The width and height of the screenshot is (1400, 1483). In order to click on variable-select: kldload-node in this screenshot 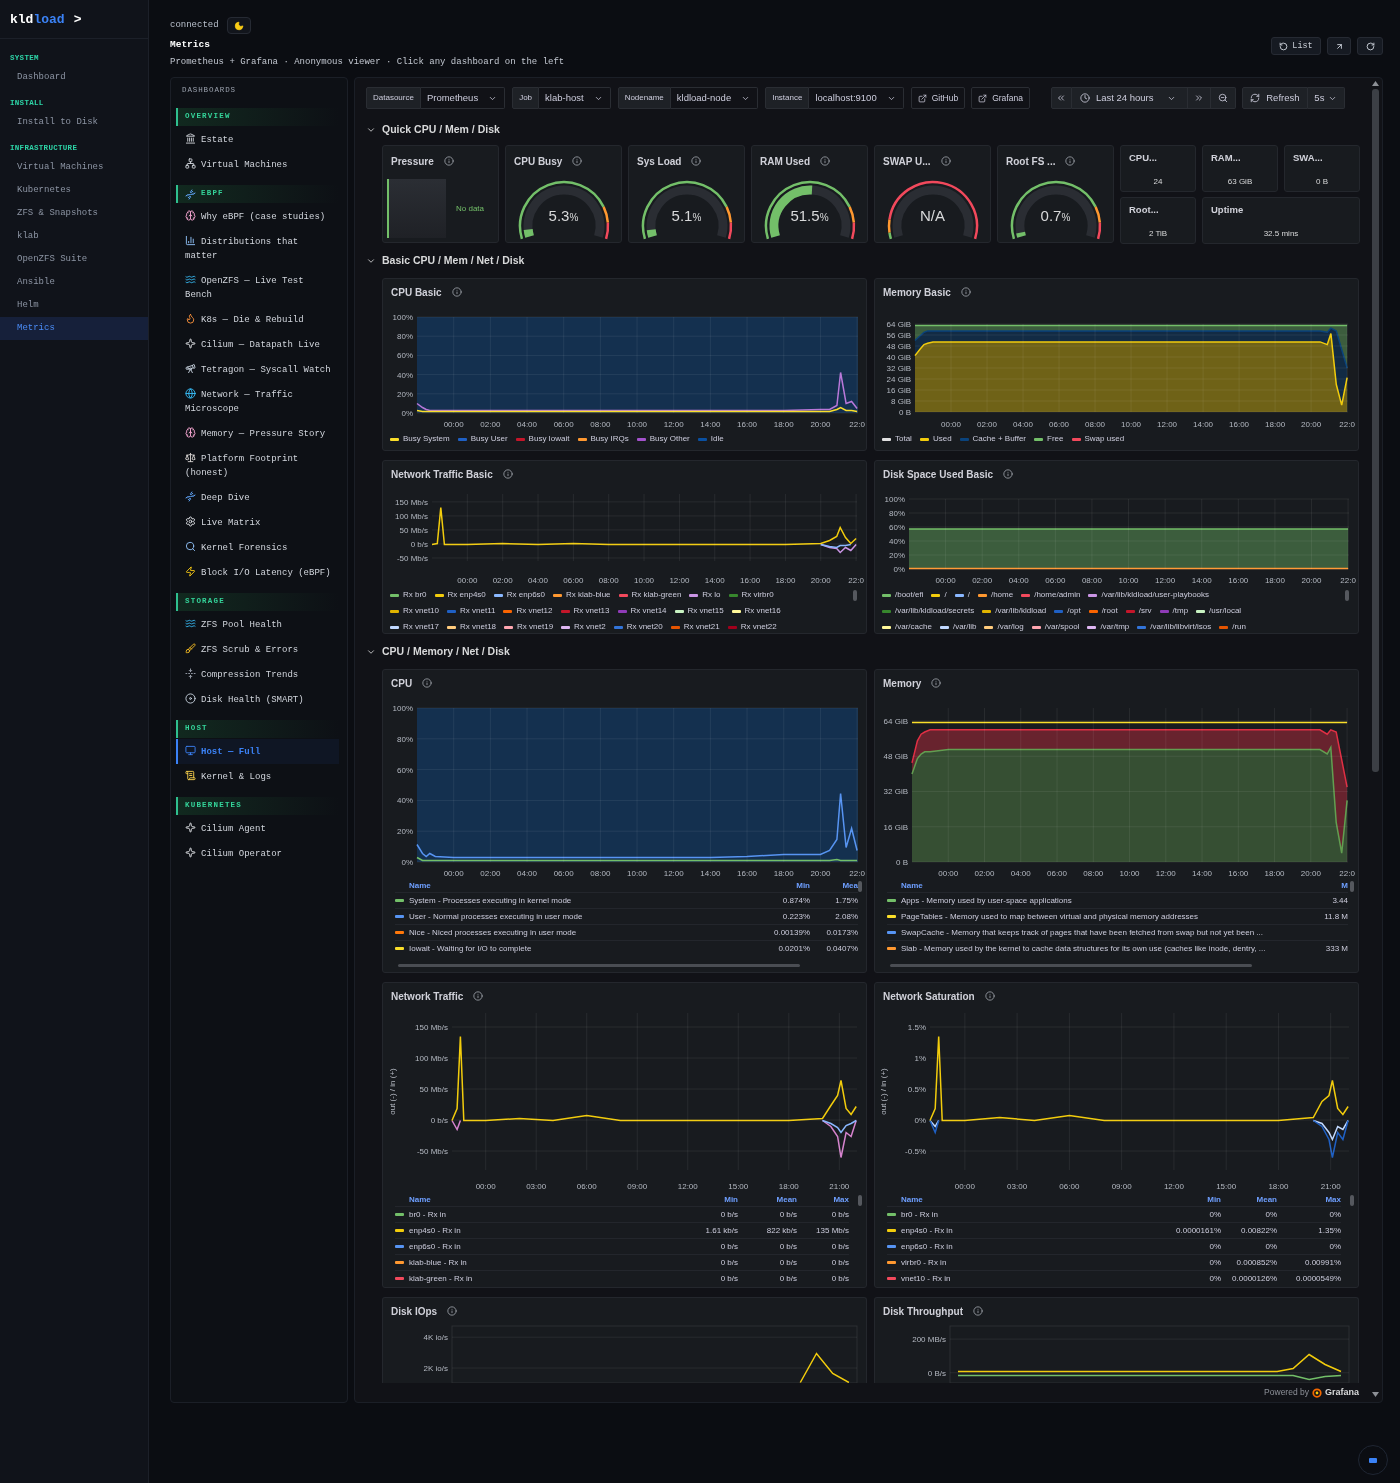, I will do `click(714, 98)`.